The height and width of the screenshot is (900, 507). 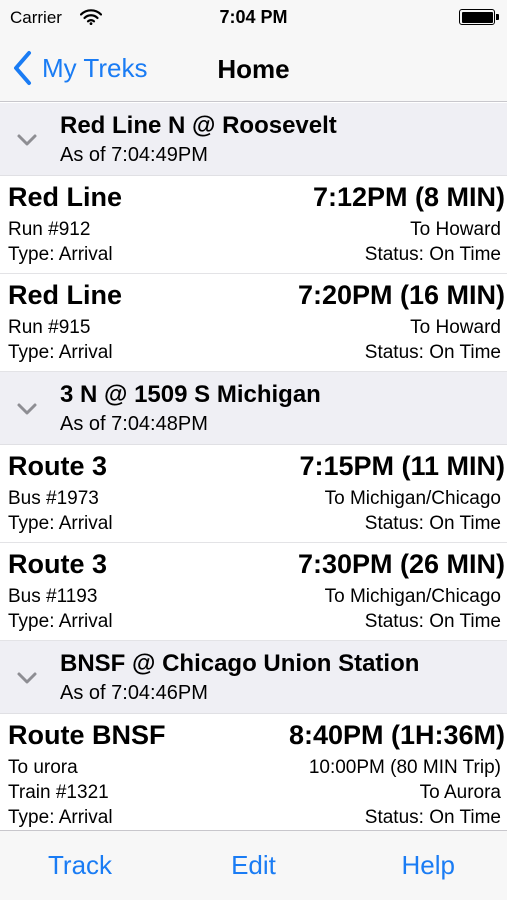 I want to click on run-number: Run #912, so click(x=49, y=229).